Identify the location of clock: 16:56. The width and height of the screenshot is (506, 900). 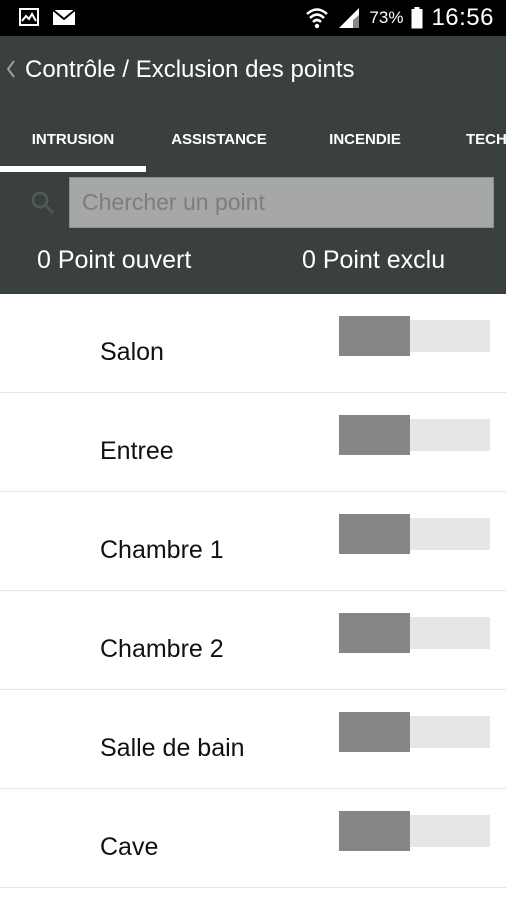
(462, 17).